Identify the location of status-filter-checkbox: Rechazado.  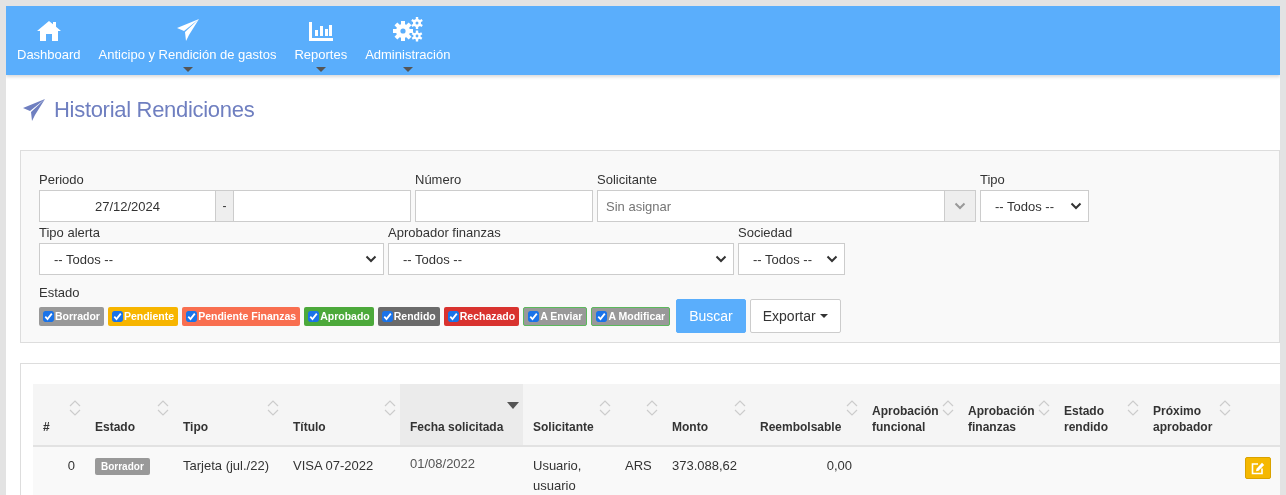
(481, 316).